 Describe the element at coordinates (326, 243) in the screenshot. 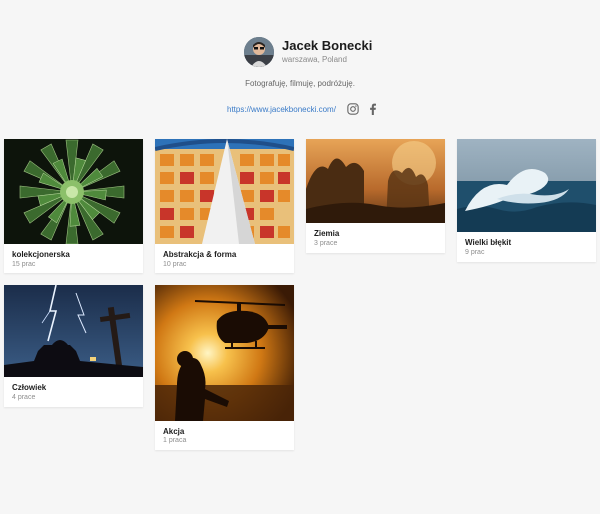

I see `album-count: 3 prace` at that location.